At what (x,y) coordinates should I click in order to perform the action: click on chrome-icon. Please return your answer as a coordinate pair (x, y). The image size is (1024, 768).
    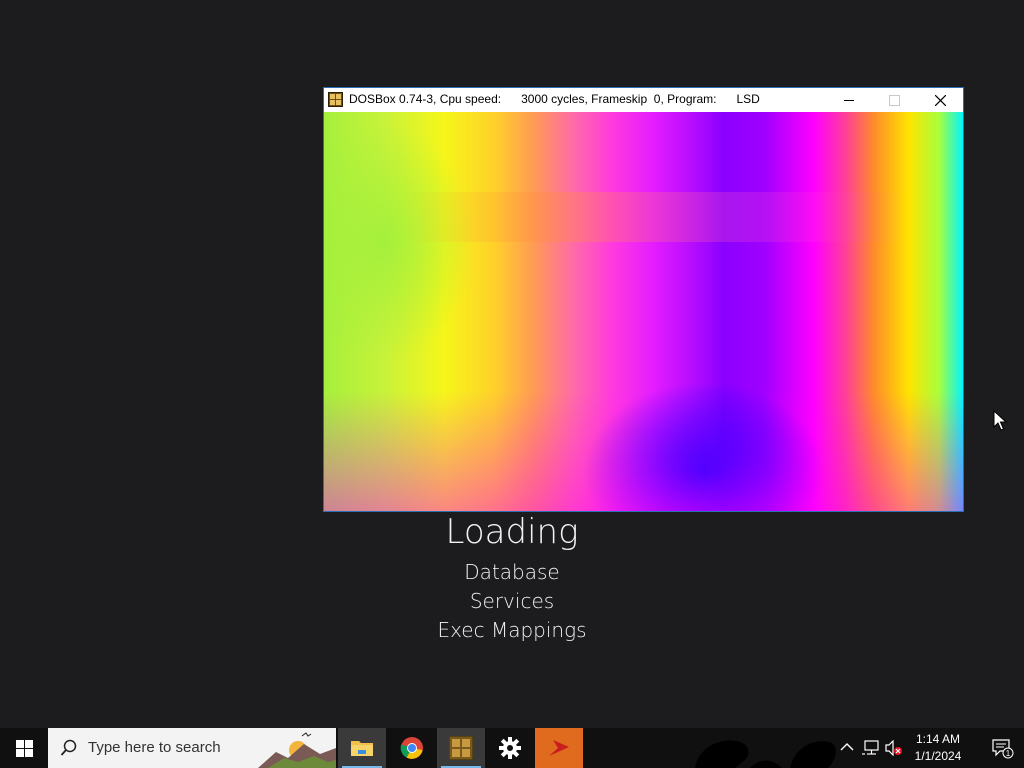
    Looking at the image, I should click on (411, 748).